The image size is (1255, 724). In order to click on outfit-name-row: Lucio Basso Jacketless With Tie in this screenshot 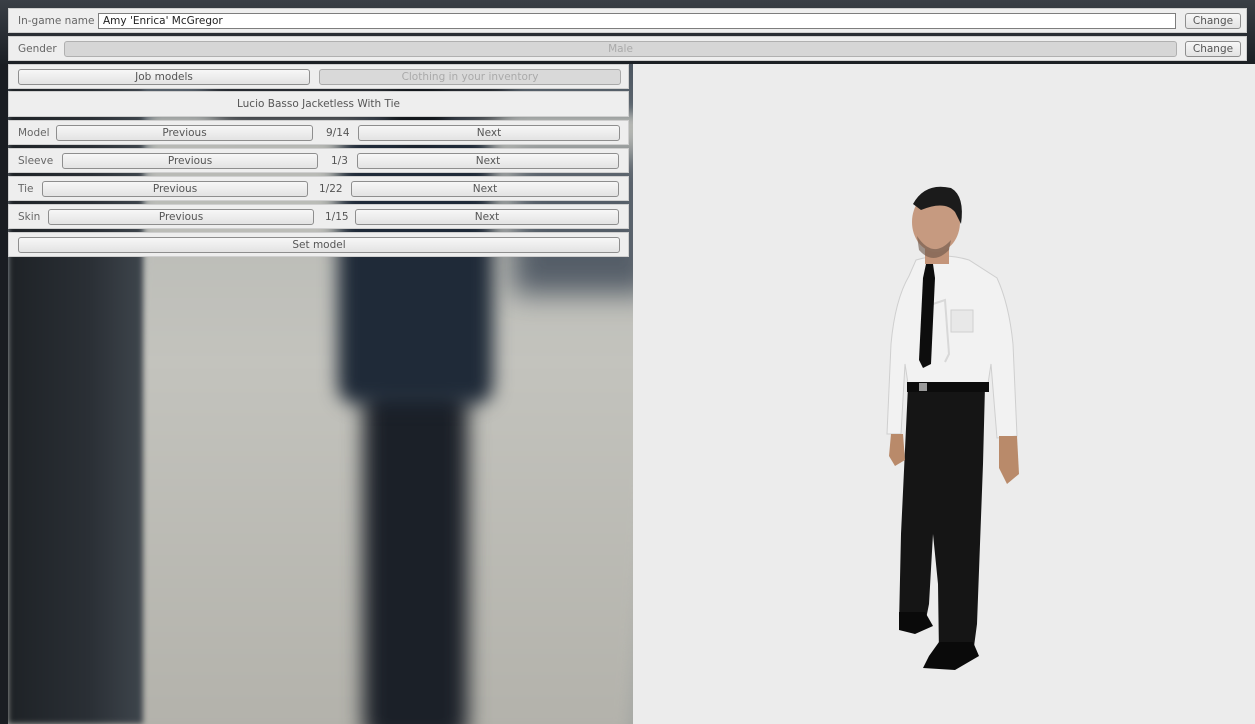, I will do `click(318, 104)`.